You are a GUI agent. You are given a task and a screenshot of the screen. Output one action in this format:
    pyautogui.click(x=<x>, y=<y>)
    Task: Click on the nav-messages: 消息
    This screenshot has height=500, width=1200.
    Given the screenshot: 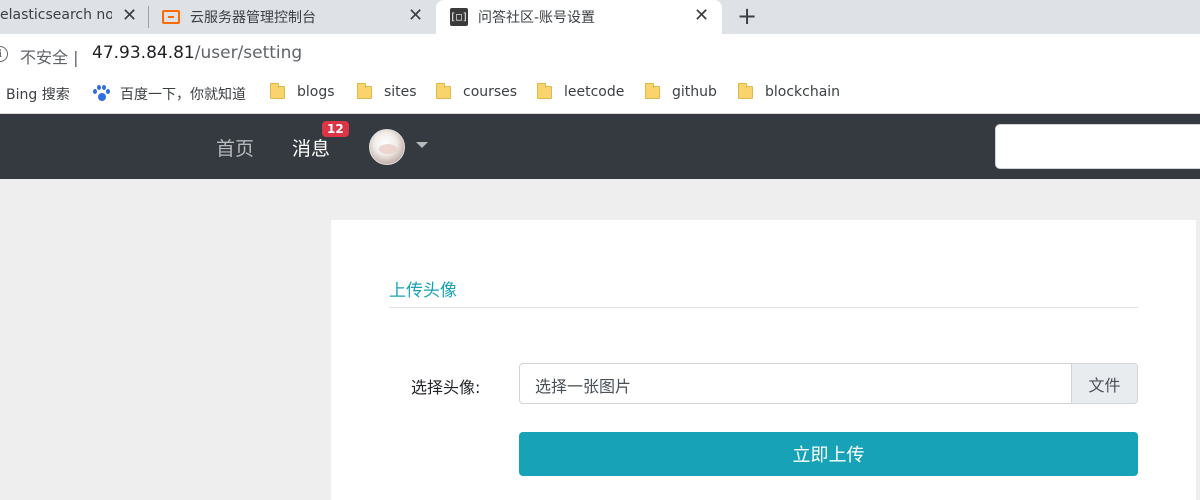 What is the action you would take?
    pyautogui.click(x=311, y=147)
    